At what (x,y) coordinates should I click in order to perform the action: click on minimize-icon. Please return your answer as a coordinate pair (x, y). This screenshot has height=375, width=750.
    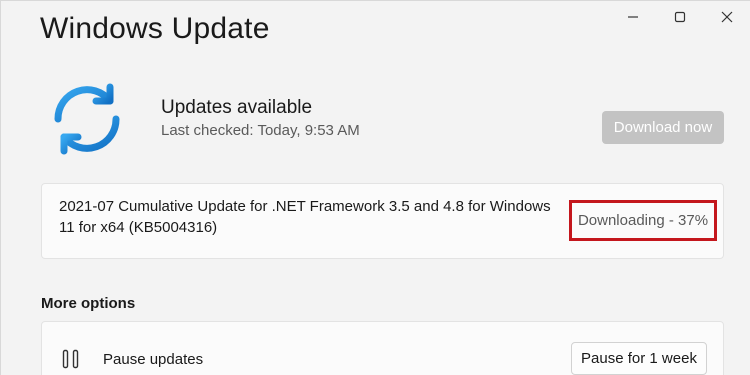
    Looking at the image, I should click on (632, 17).